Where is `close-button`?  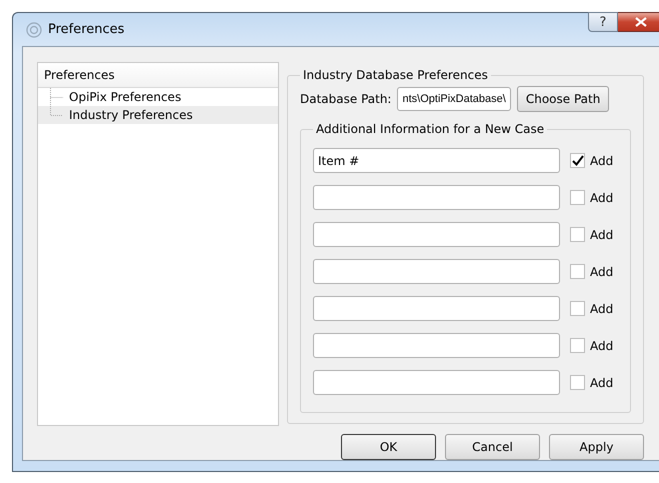 close-button is located at coordinates (638, 22).